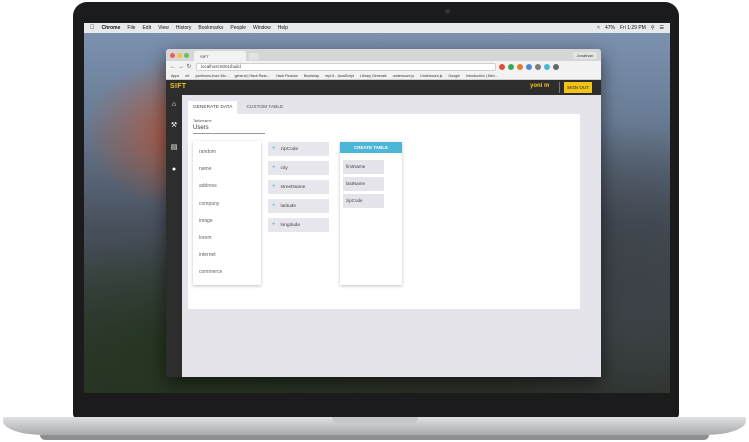 The width and height of the screenshot is (749, 442). I want to click on chrome-menu-icon, so click(556, 66).